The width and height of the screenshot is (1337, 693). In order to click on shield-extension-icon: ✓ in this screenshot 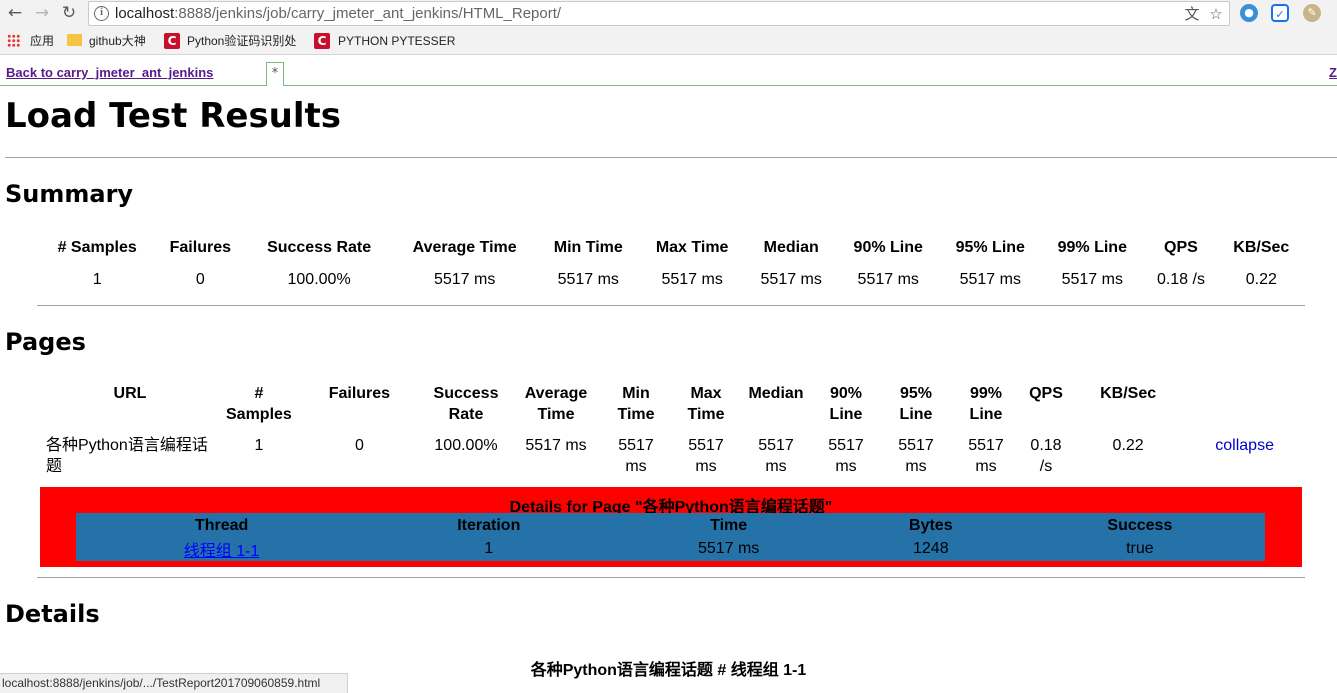, I will do `click(1280, 13)`.